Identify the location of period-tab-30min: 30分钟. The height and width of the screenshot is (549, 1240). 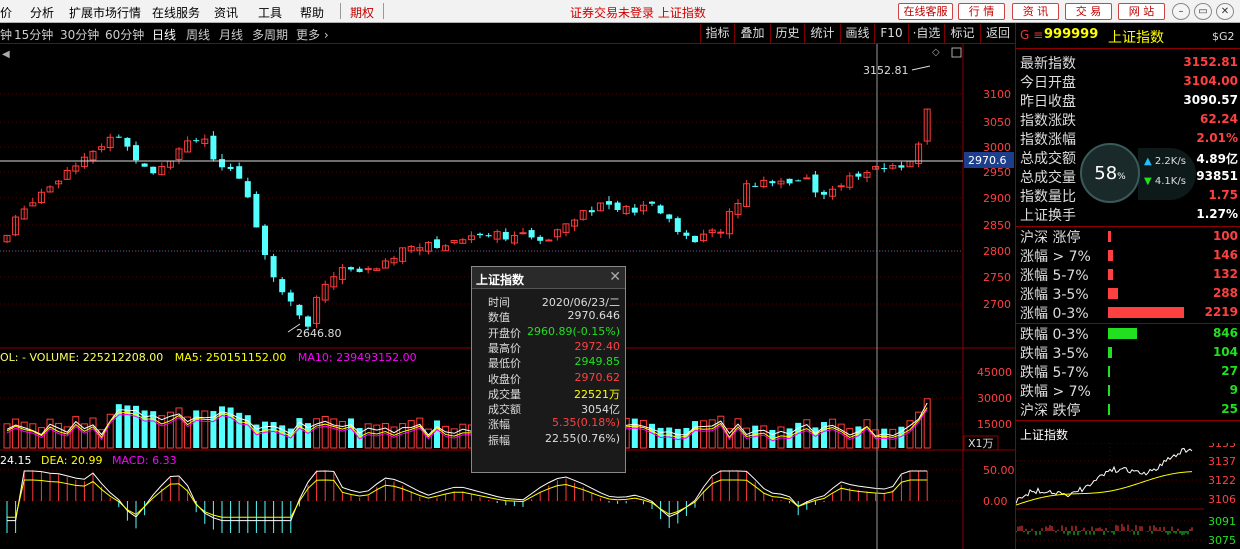
(79, 34).